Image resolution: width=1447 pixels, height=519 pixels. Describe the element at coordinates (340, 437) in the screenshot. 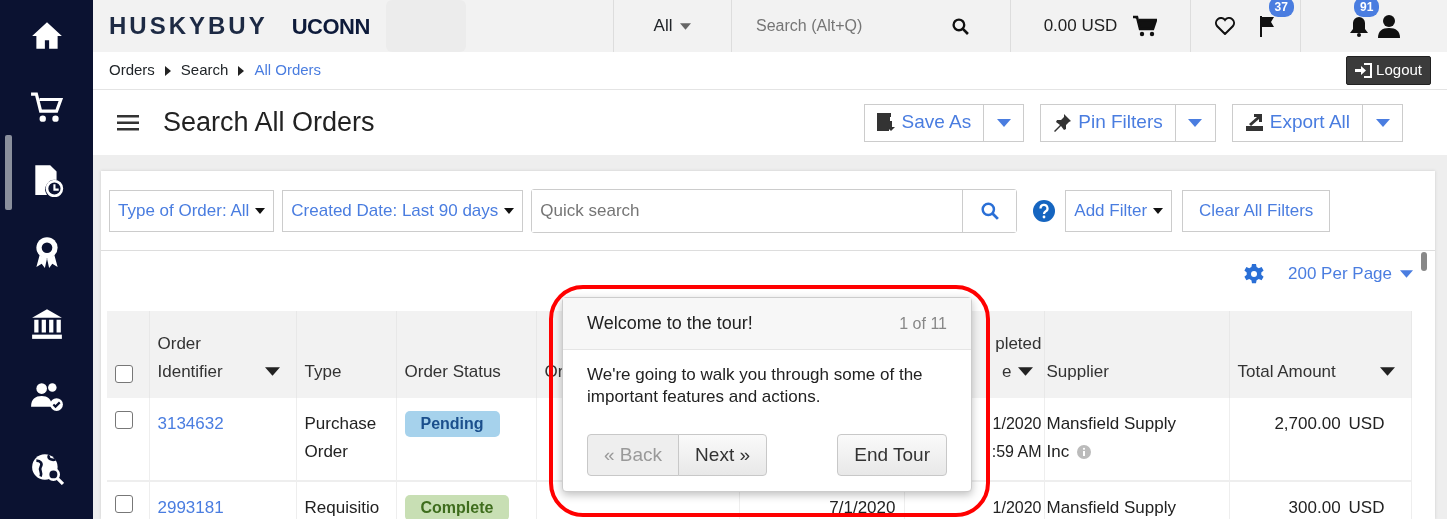

I see `table-cell: Purchase Order` at that location.